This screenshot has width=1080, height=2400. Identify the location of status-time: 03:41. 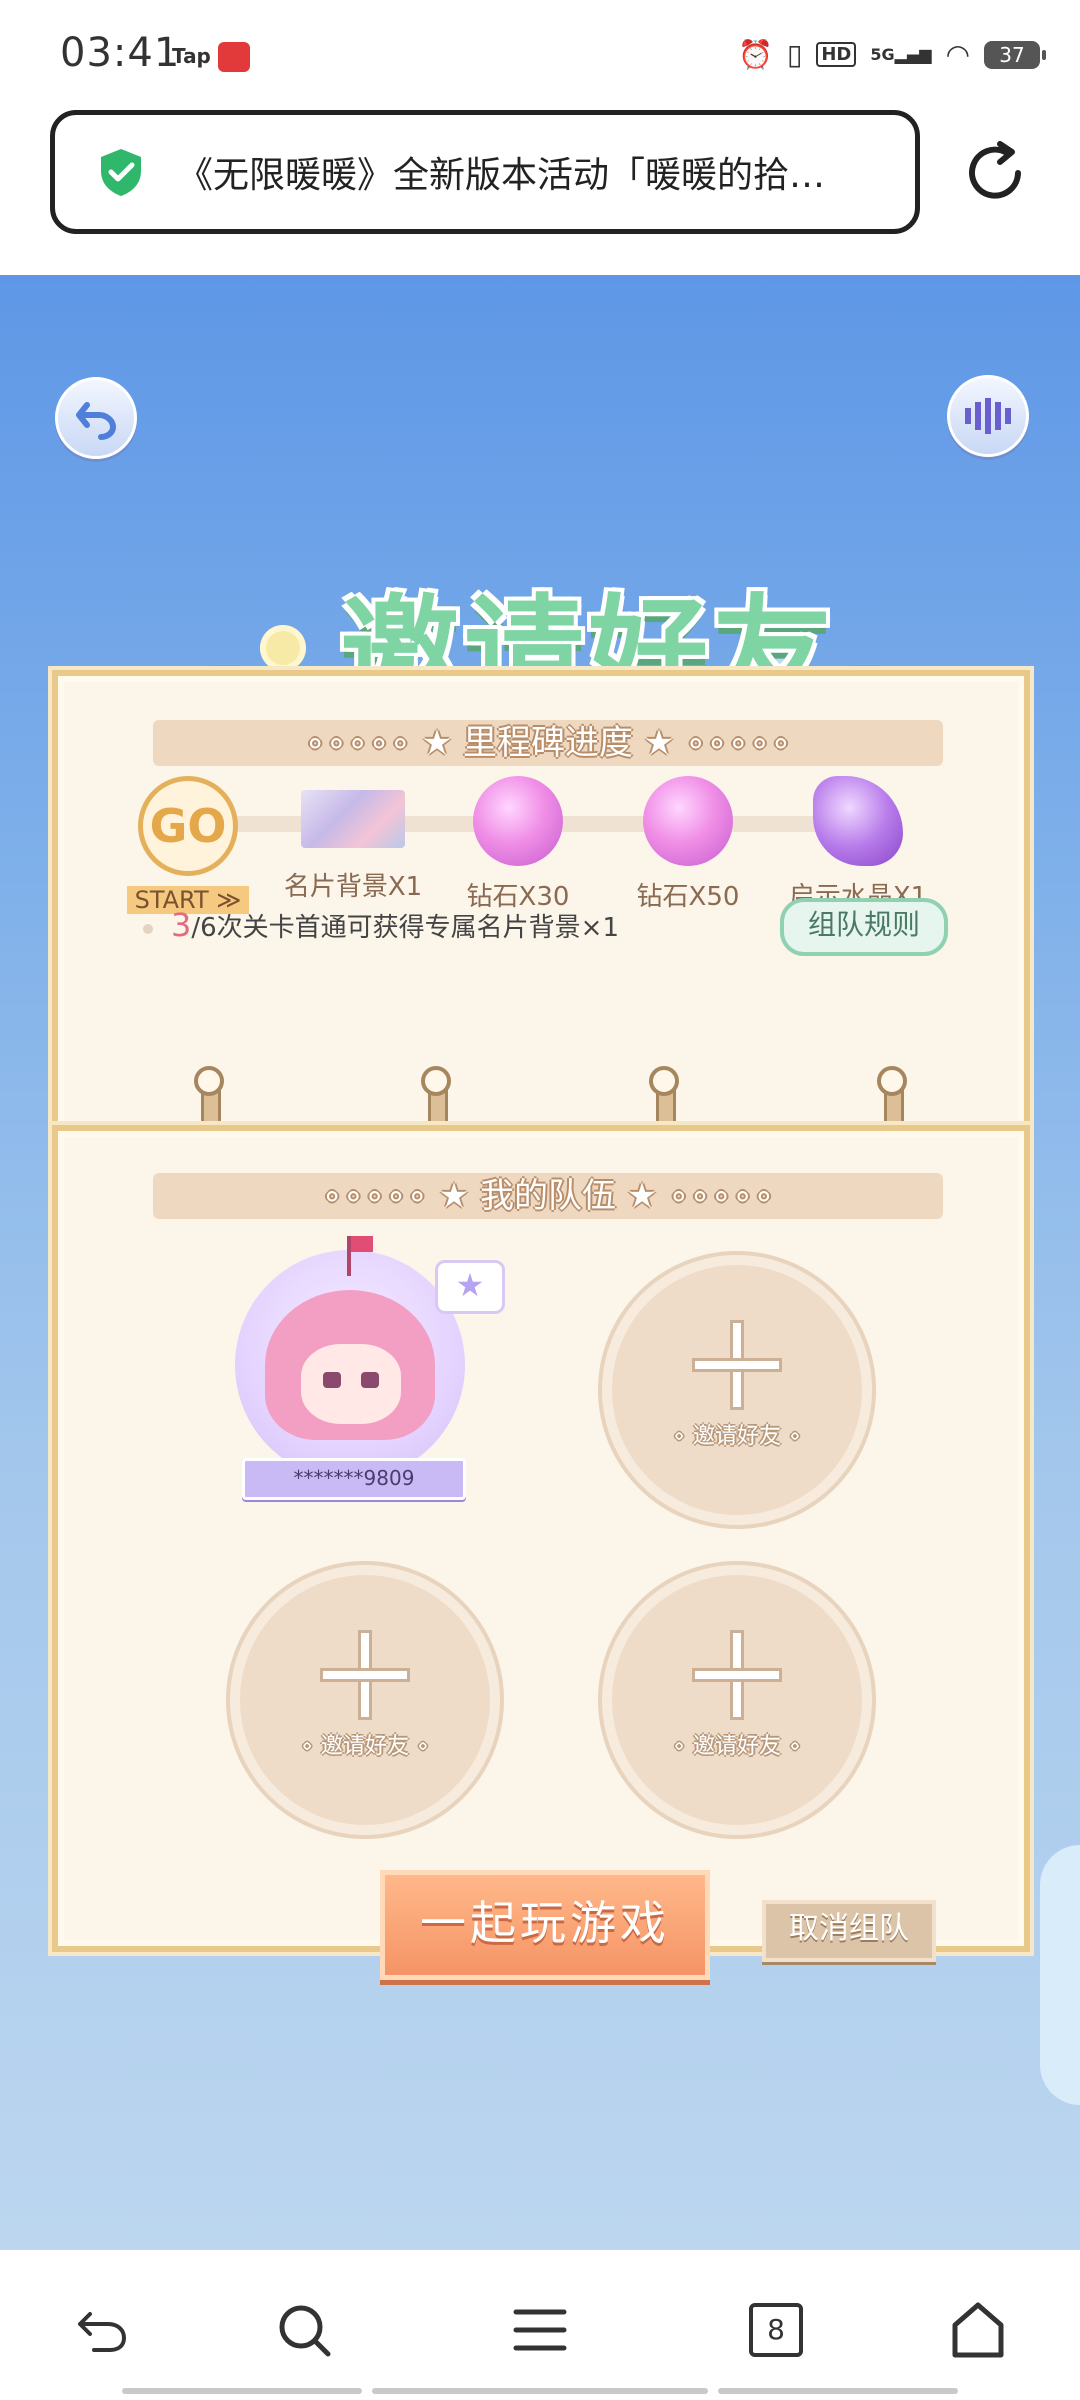
(120, 53).